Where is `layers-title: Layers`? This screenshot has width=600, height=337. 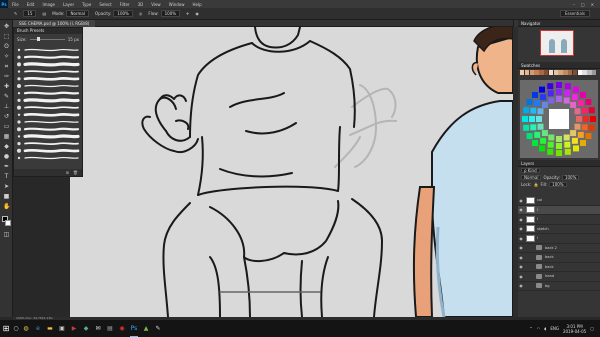
layers-title: Layers is located at coordinates (559, 163).